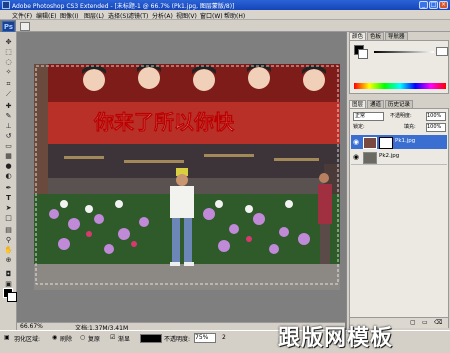 This screenshot has width=450, height=353. I want to click on radio-icon: ○, so click(82, 337).